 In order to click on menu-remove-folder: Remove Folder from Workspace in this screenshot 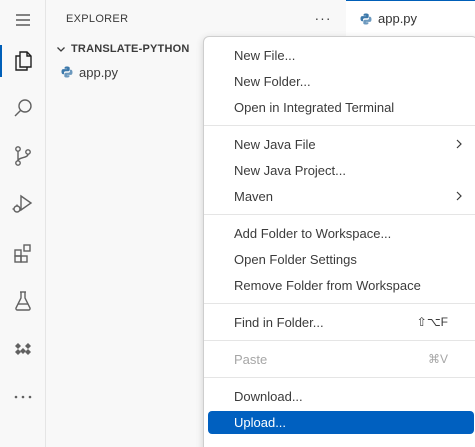, I will do `click(341, 285)`.